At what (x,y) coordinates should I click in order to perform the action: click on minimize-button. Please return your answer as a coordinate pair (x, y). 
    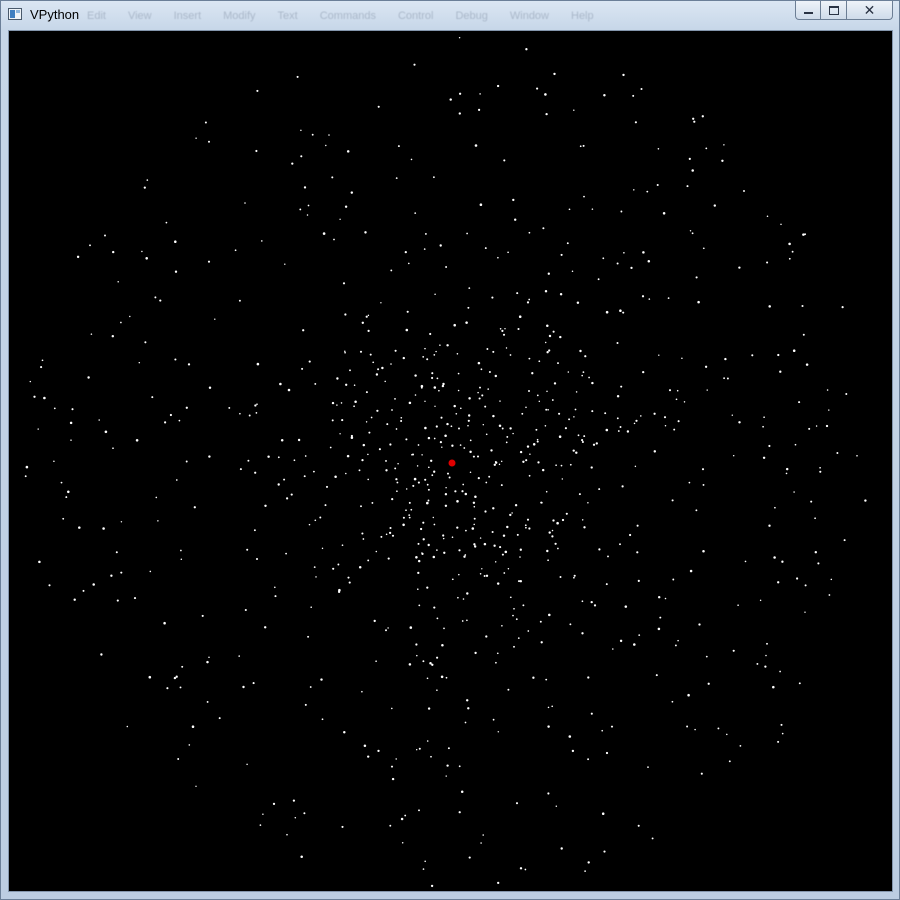
    Looking at the image, I should click on (808, 10).